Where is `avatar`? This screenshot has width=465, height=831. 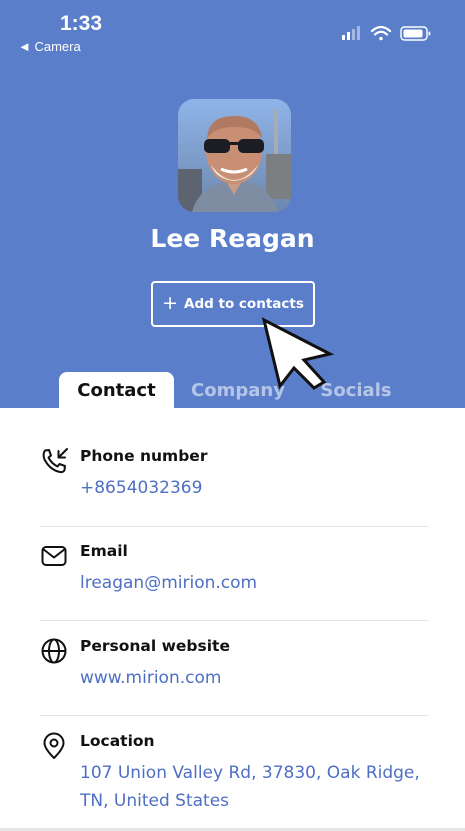 avatar is located at coordinates (234, 155).